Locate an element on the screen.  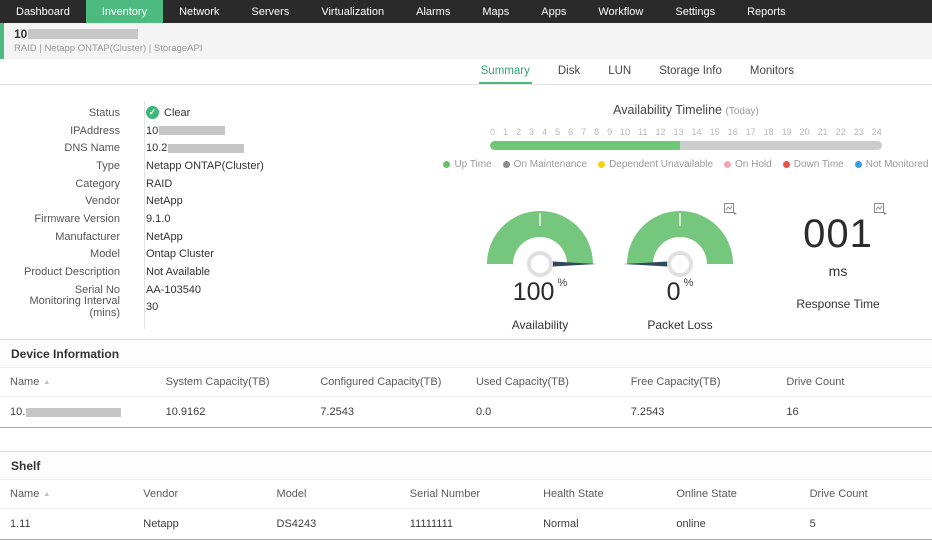
tab-storage-info: Storage Info is located at coordinates (690, 71).